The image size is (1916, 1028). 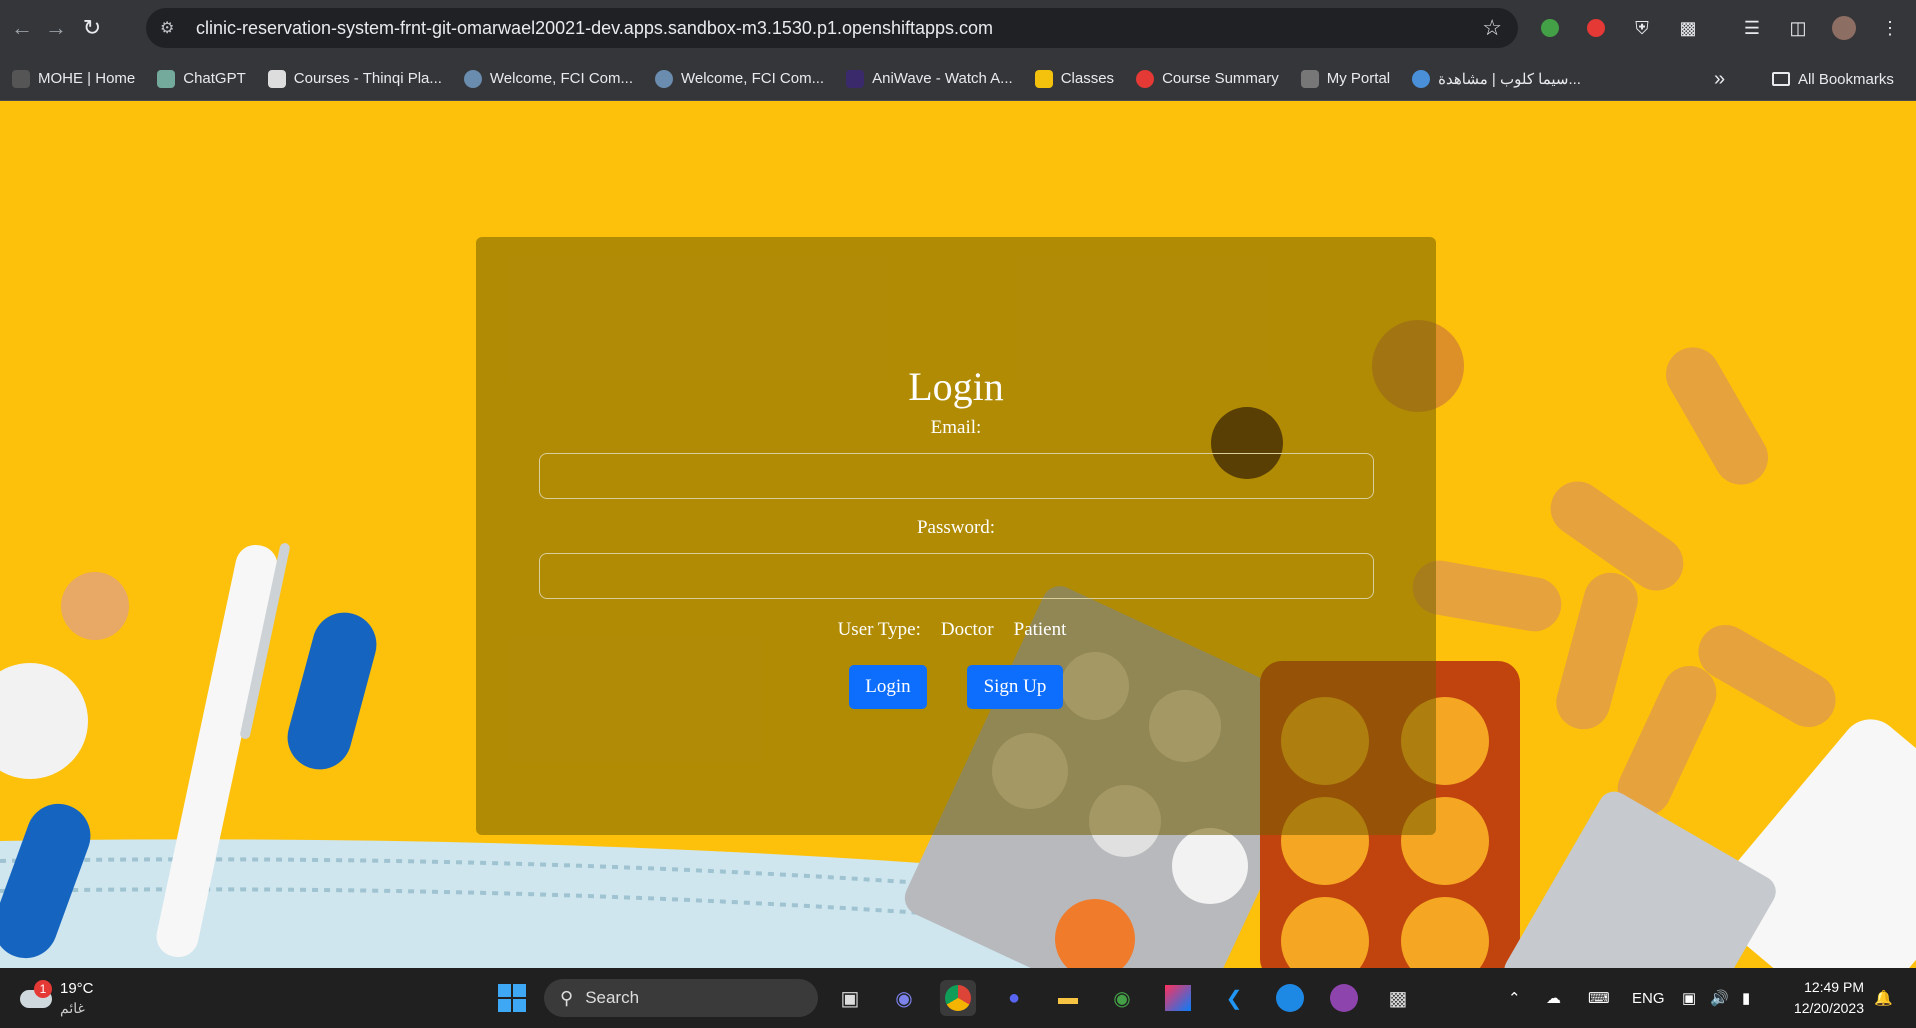 I want to click on weather-desc: غائم, so click(x=72, y=1008).